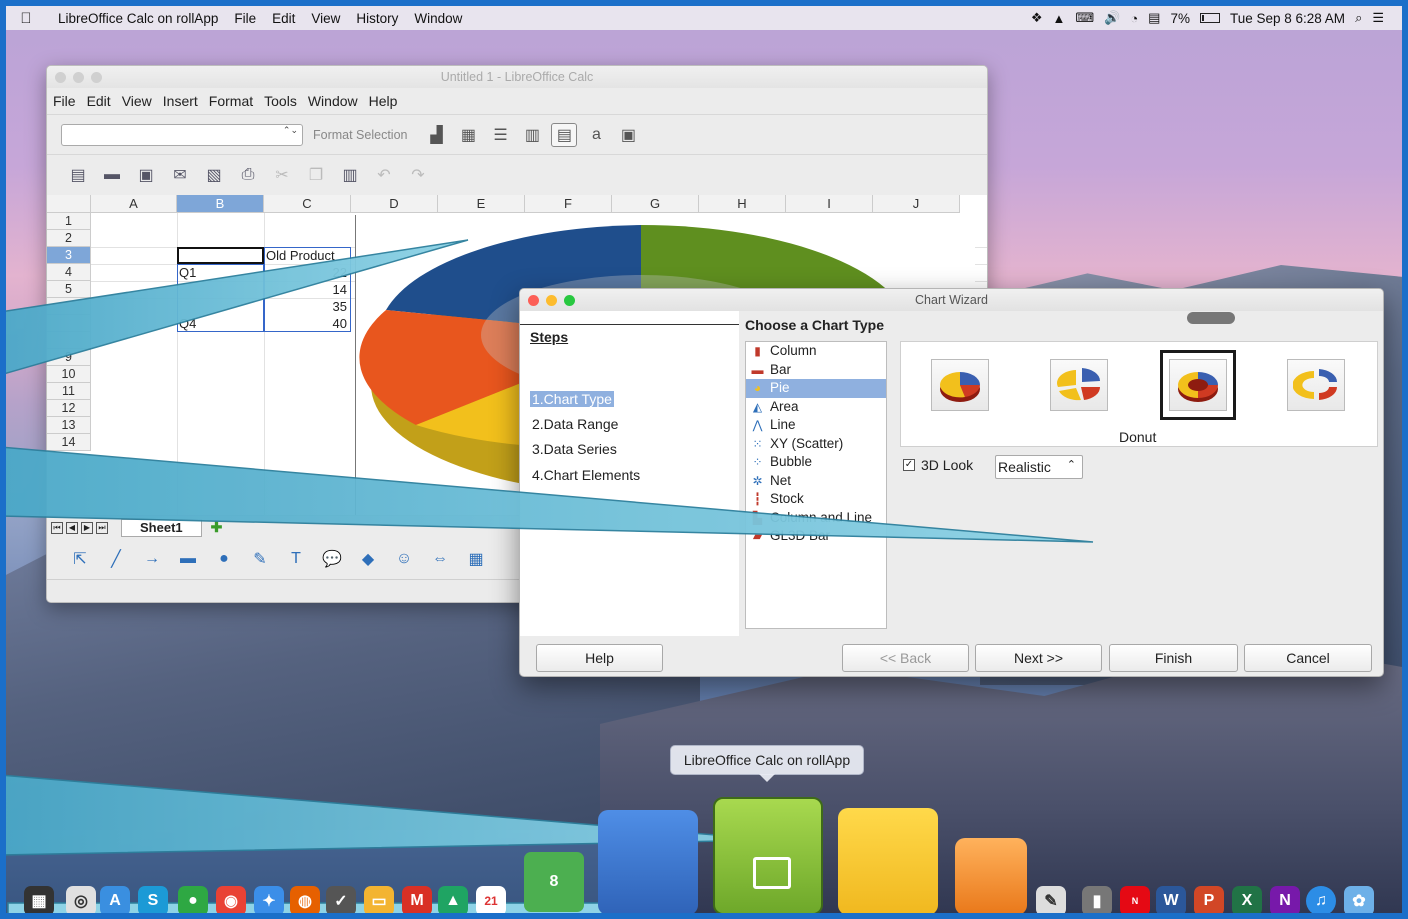 The height and width of the screenshot is (919, 1408). What do you see at coordinates (1097, 901) in the screenshot?
I see `archive-icon: ▮` at bounding box center [1097, 901].